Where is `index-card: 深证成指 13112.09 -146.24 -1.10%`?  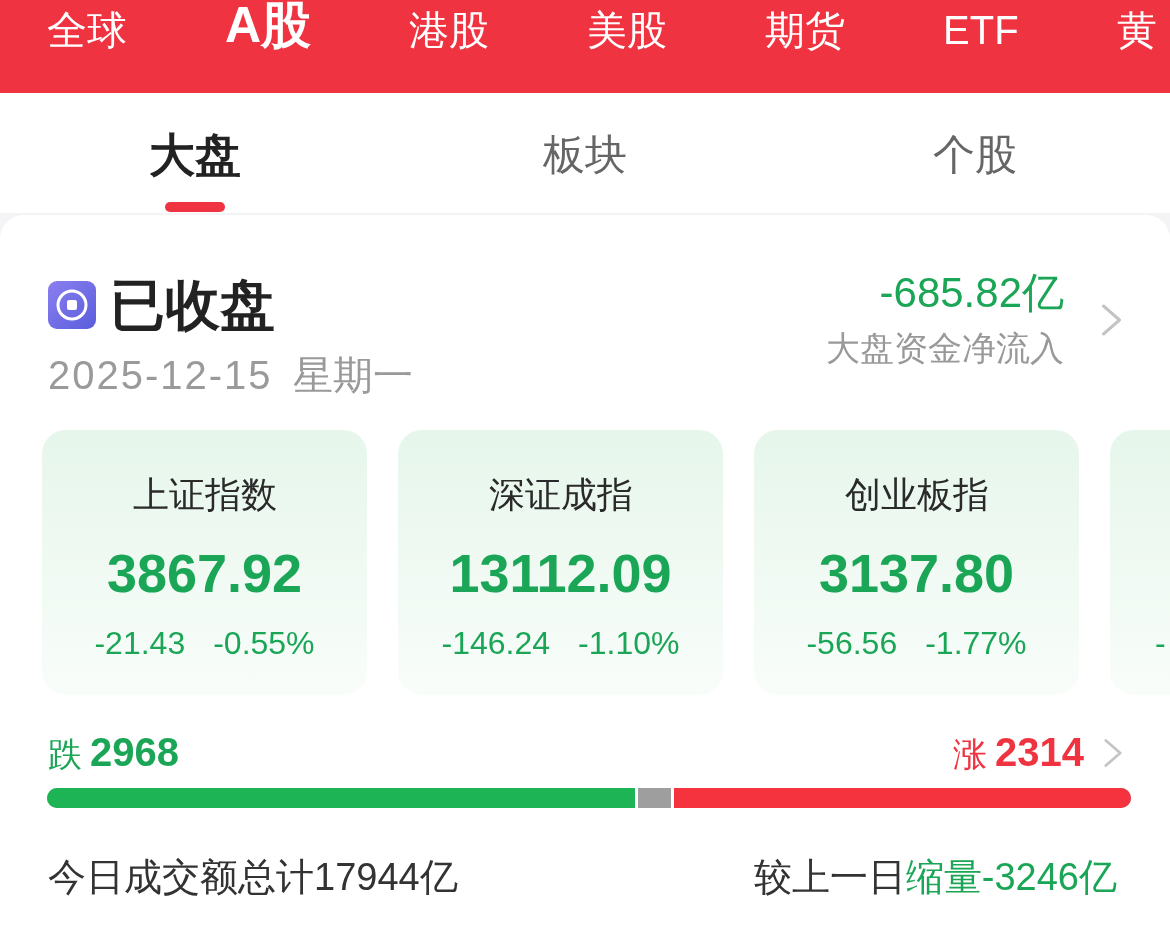 index-card: 深证成指 13112.09 -146.24 -1.10% is located at coordinates (560, 562).